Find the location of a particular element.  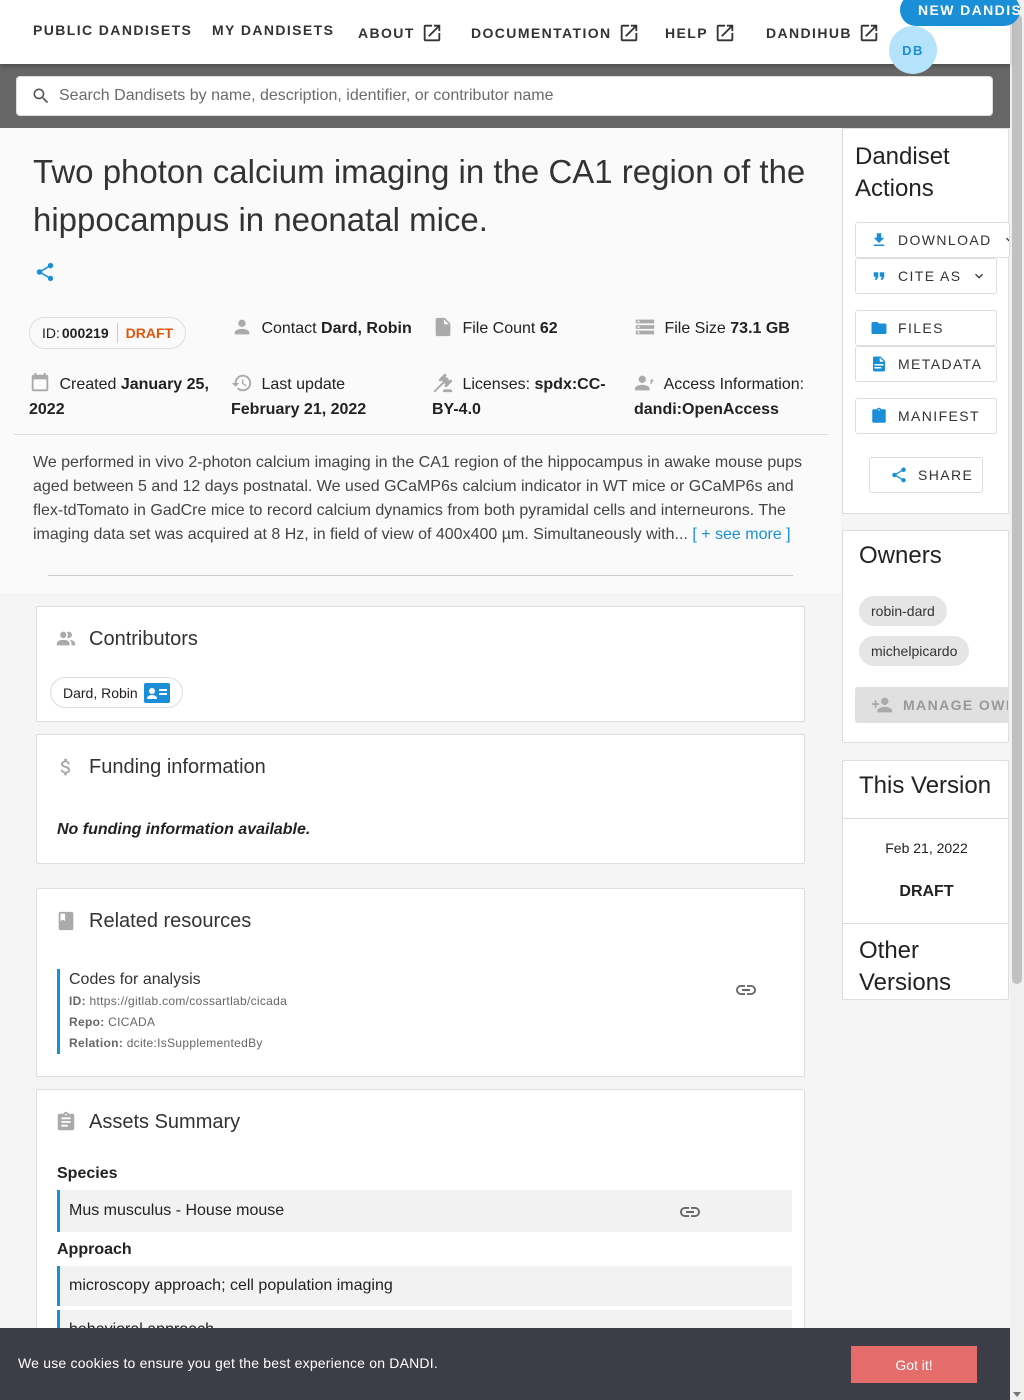

resource-repo-label: Repo: is located at coordinates (87, 1022).